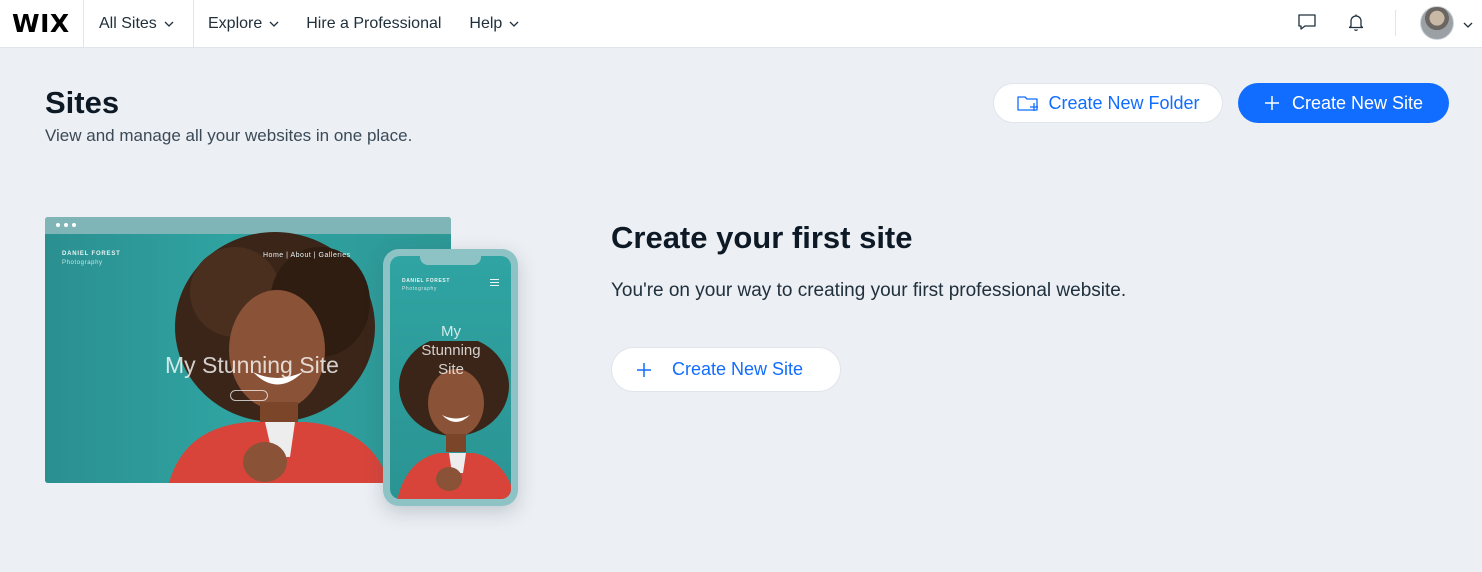 This screenshot has height=572, width=1482. What do you see at coordinates (307, 255) in the screenshot?
I see `site-menu: Home | About | Galleries` at bounding box center [307, 255].